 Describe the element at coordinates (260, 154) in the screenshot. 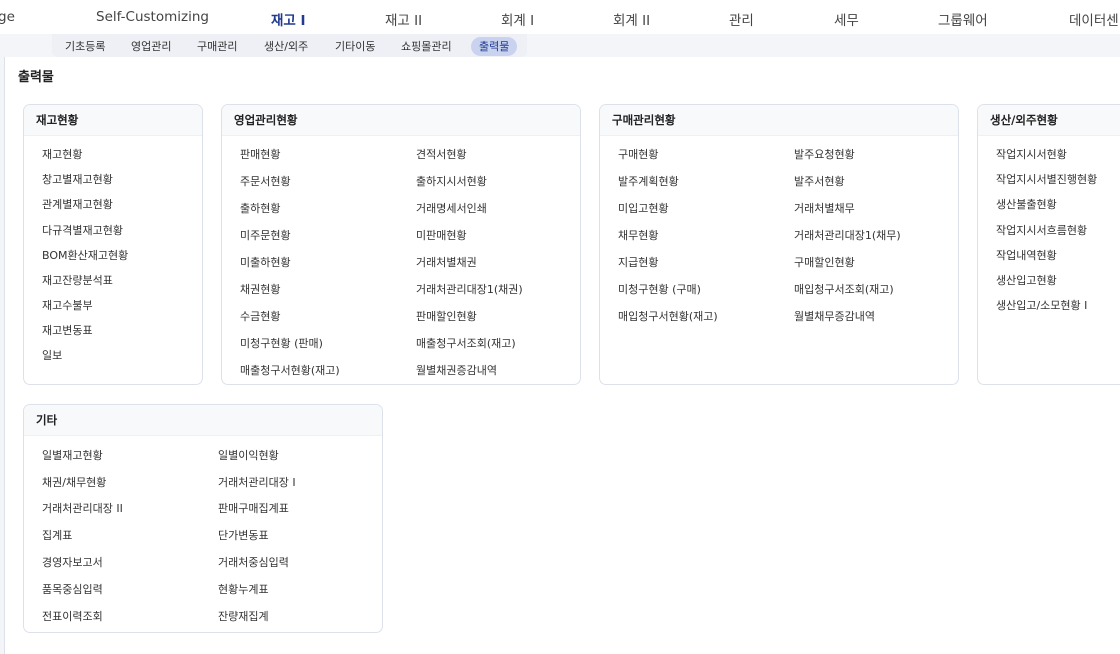

I see `report-link: 판매현황` at that location.